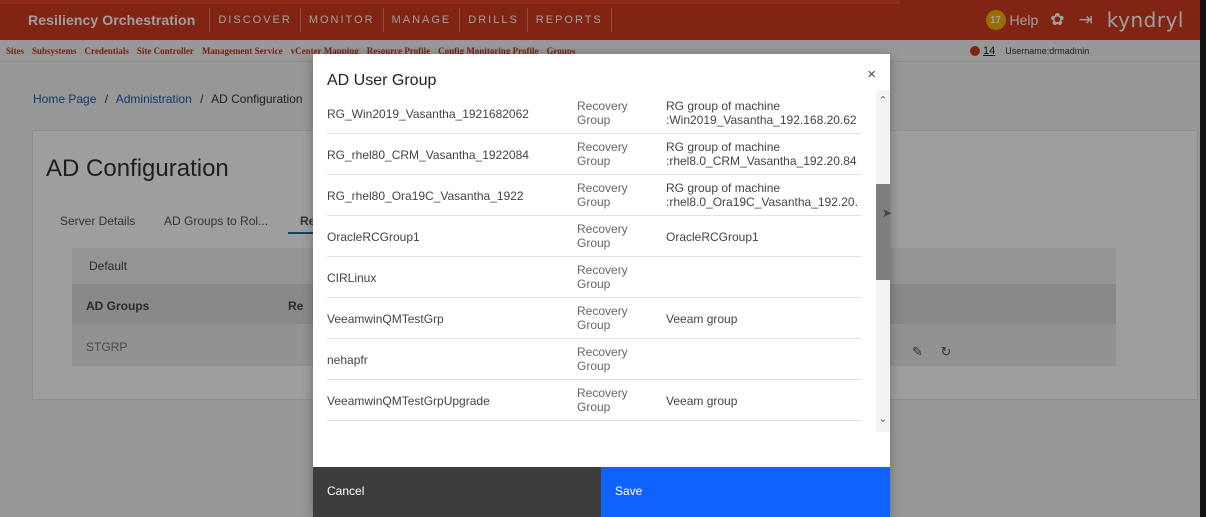 The width and height of the screenshot is (1206, 517). Describe the element at coordinates (745, 492) in the screenshot. I see `save-button: Save` at that location.